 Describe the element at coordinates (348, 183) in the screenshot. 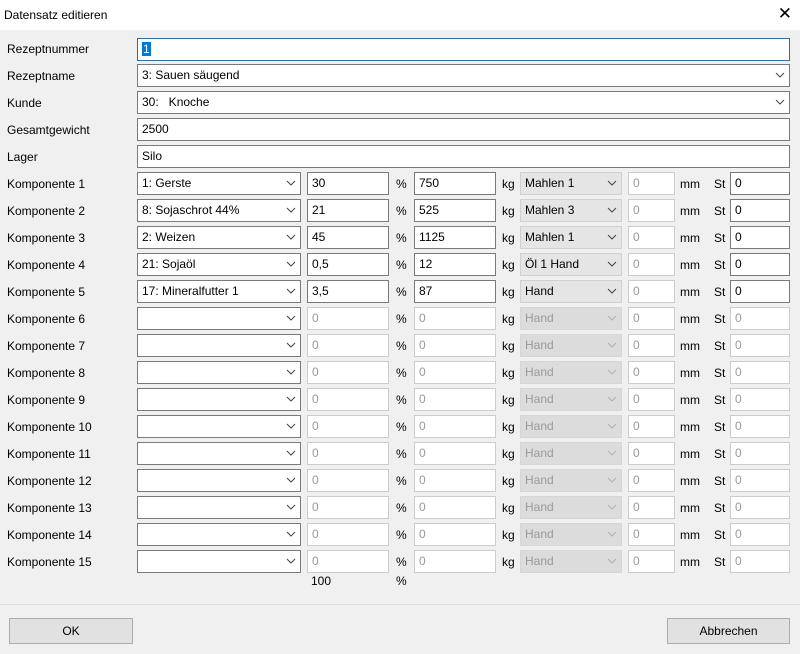

I see `component-percent-input: 30` at that location.